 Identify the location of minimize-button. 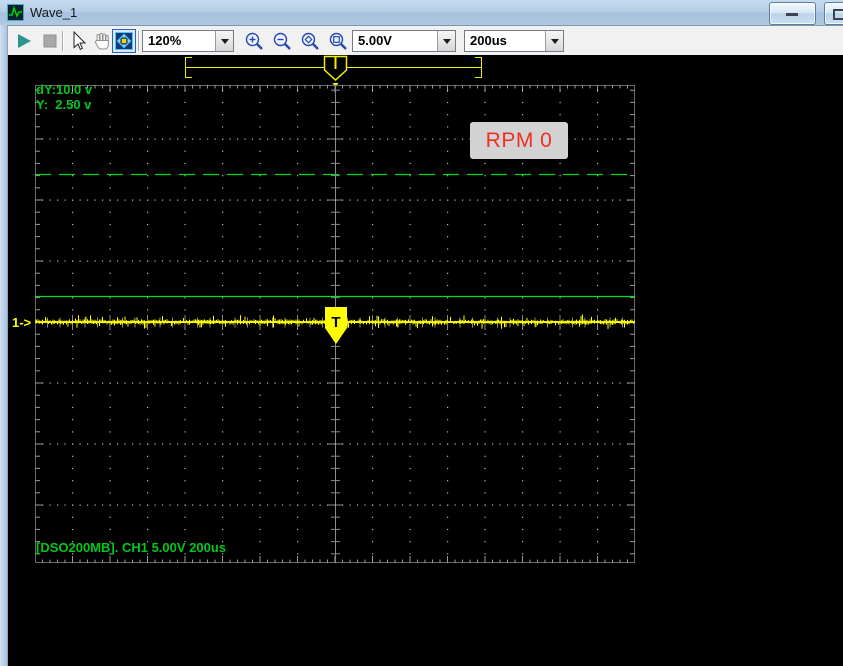
(792, 13).